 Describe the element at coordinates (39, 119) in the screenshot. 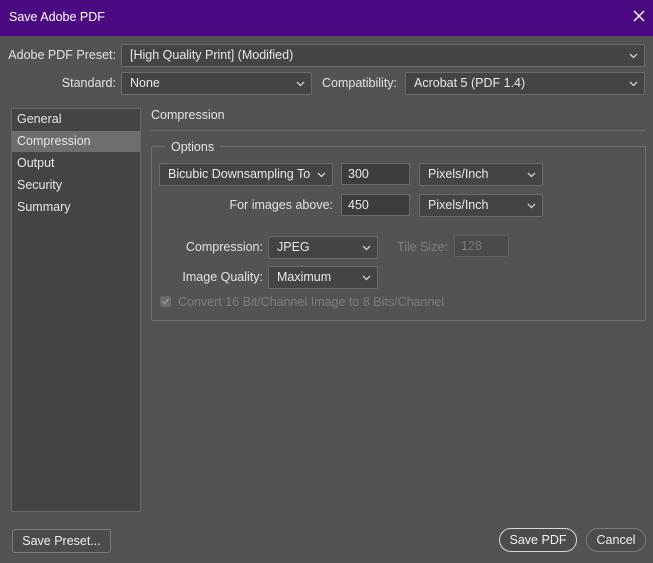

I see `sidebar-item-label: General` at that location.